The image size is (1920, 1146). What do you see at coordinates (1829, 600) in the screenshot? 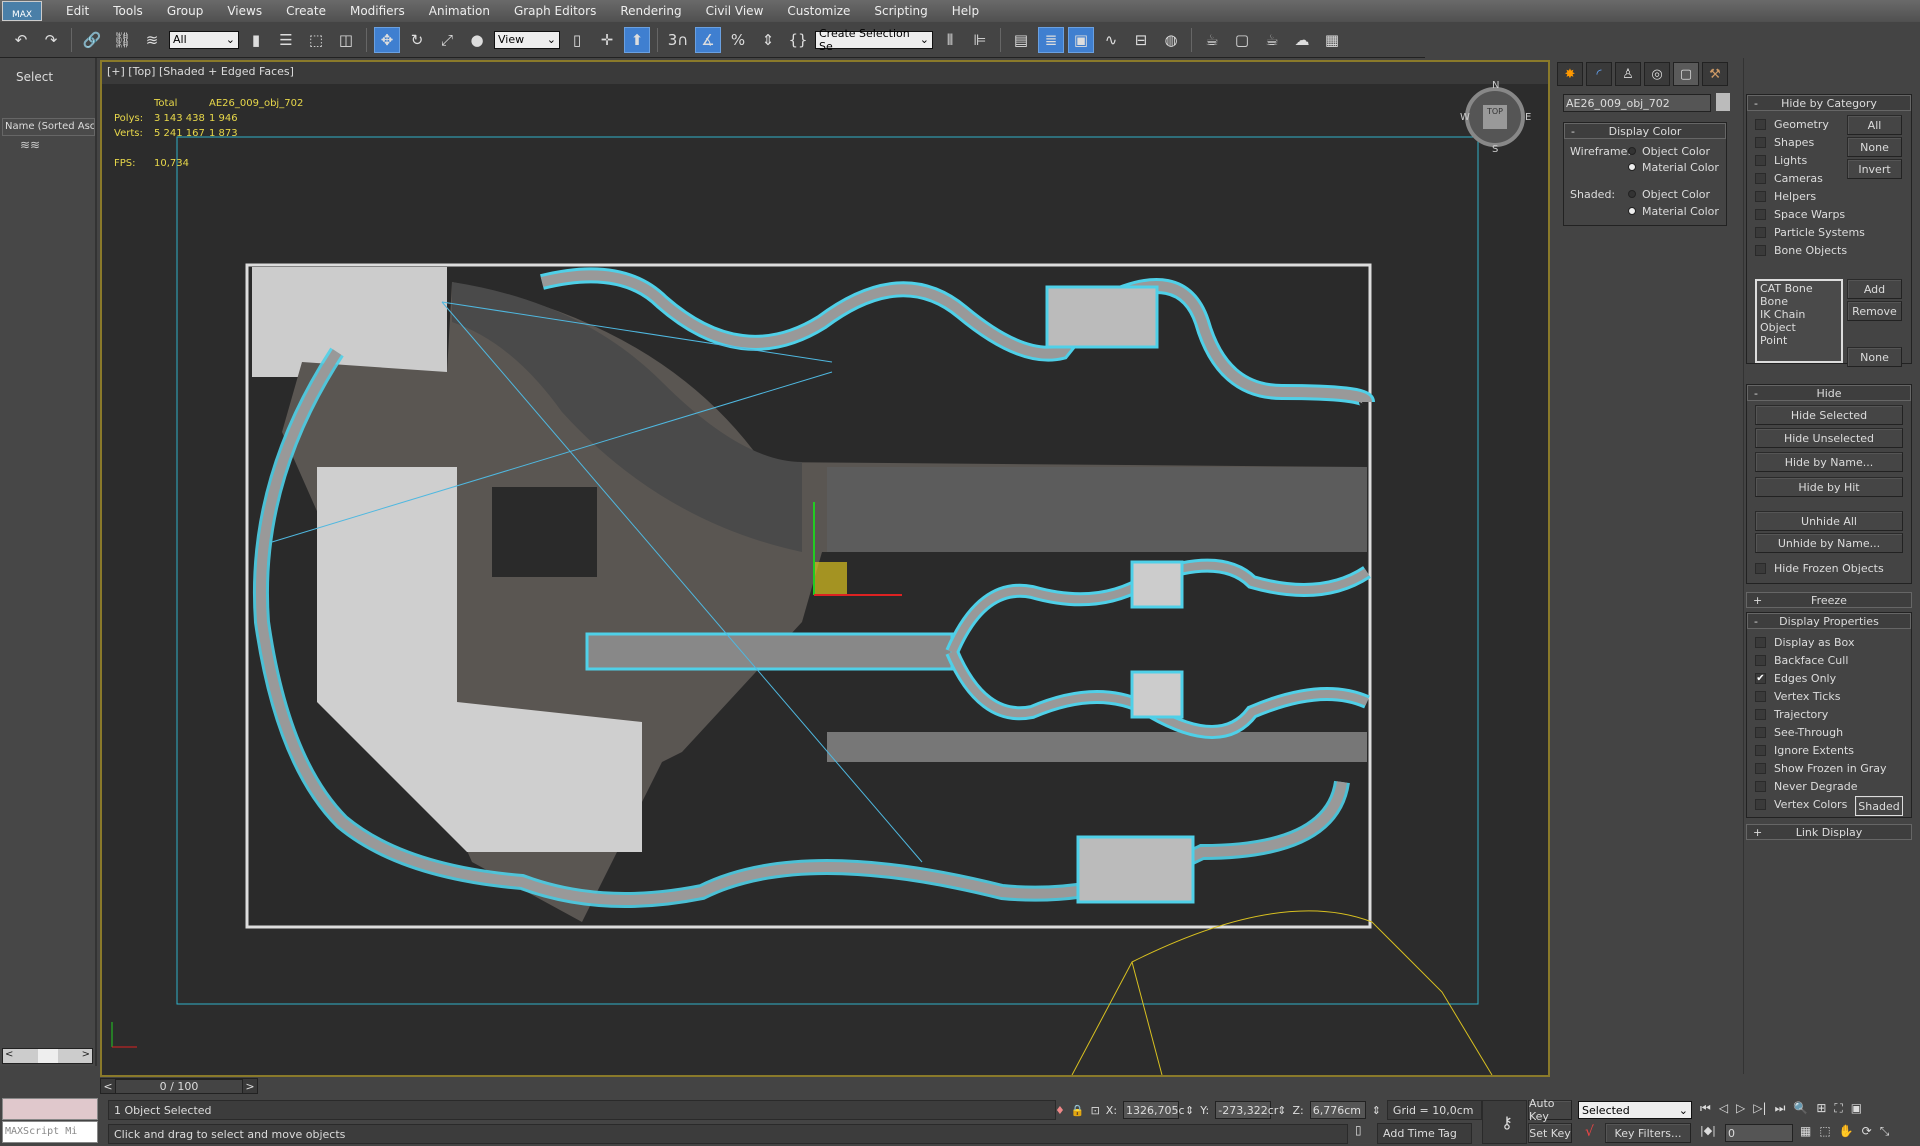
I see `freeze-header: + Freeze` at bounding box center [1829, 600].